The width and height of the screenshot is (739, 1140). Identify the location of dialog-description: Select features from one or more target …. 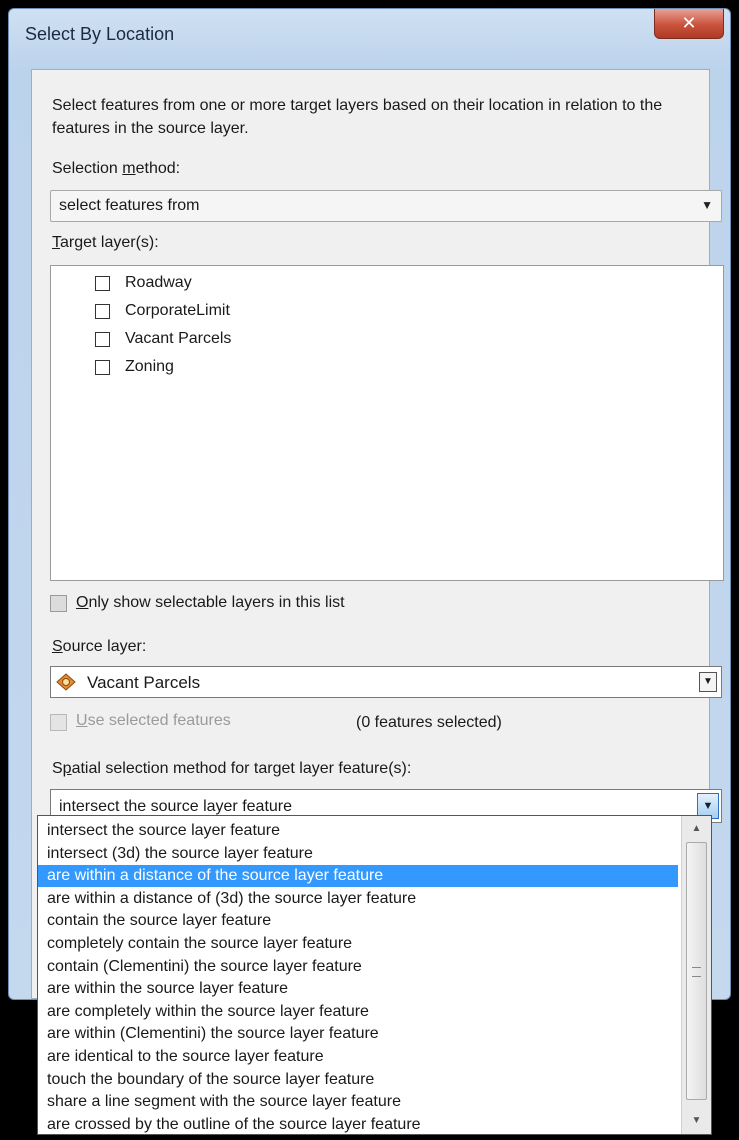
(357, 117).